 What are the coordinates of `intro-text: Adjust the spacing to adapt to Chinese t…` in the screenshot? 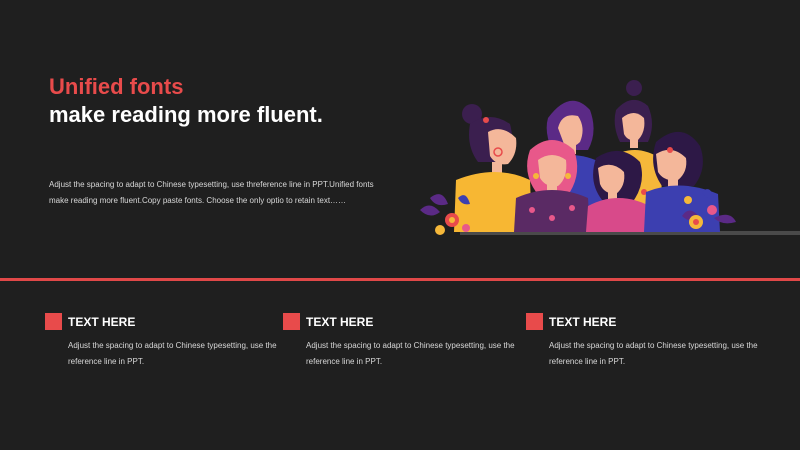 It's located at (211, 192).